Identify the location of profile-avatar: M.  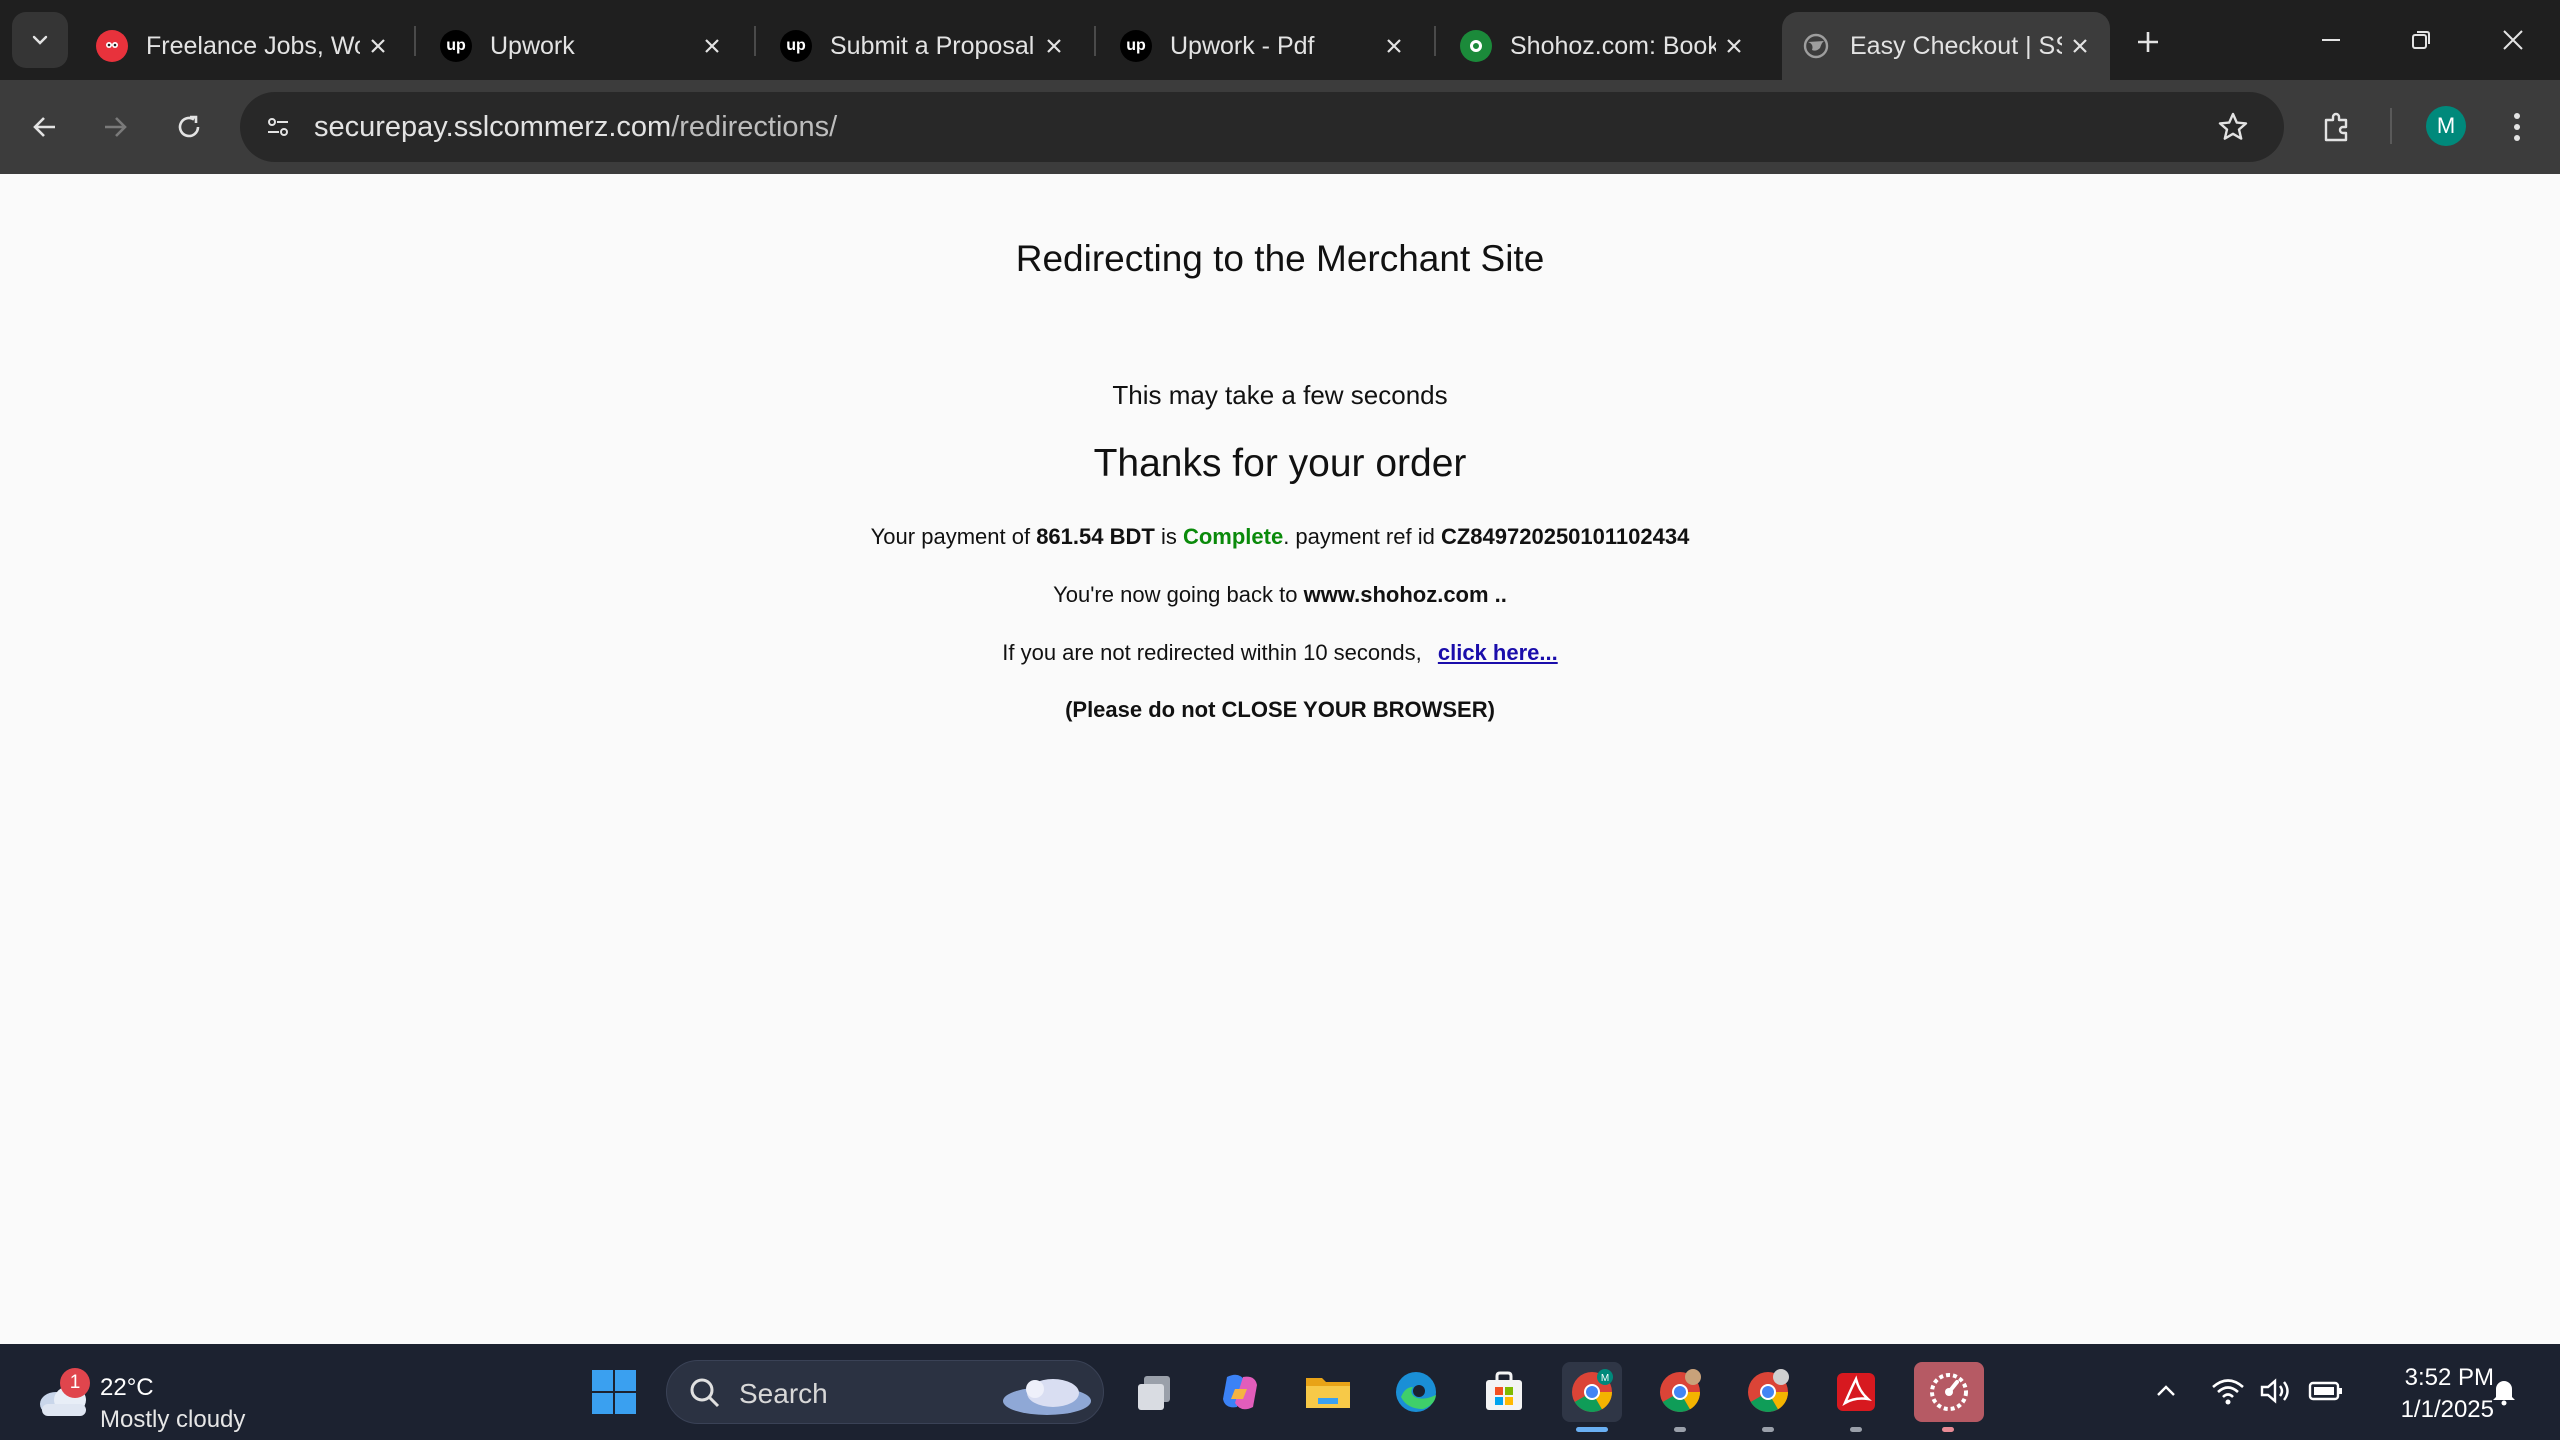
(2446, 126).